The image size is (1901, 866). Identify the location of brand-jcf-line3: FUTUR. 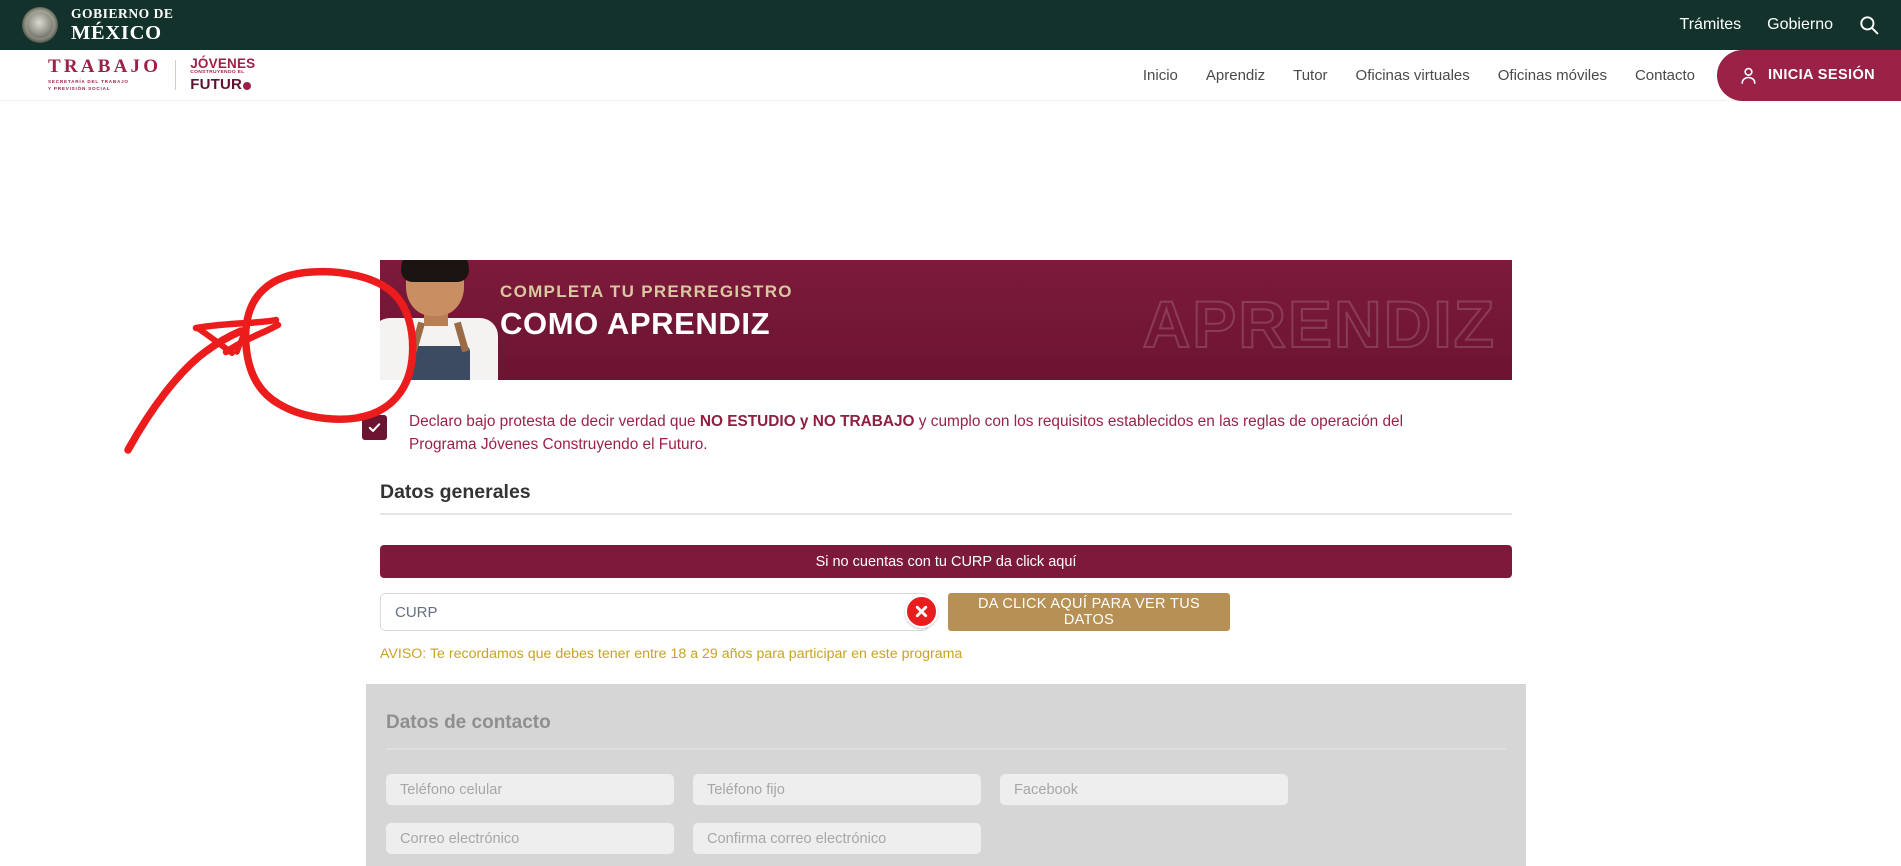
(221, 85).